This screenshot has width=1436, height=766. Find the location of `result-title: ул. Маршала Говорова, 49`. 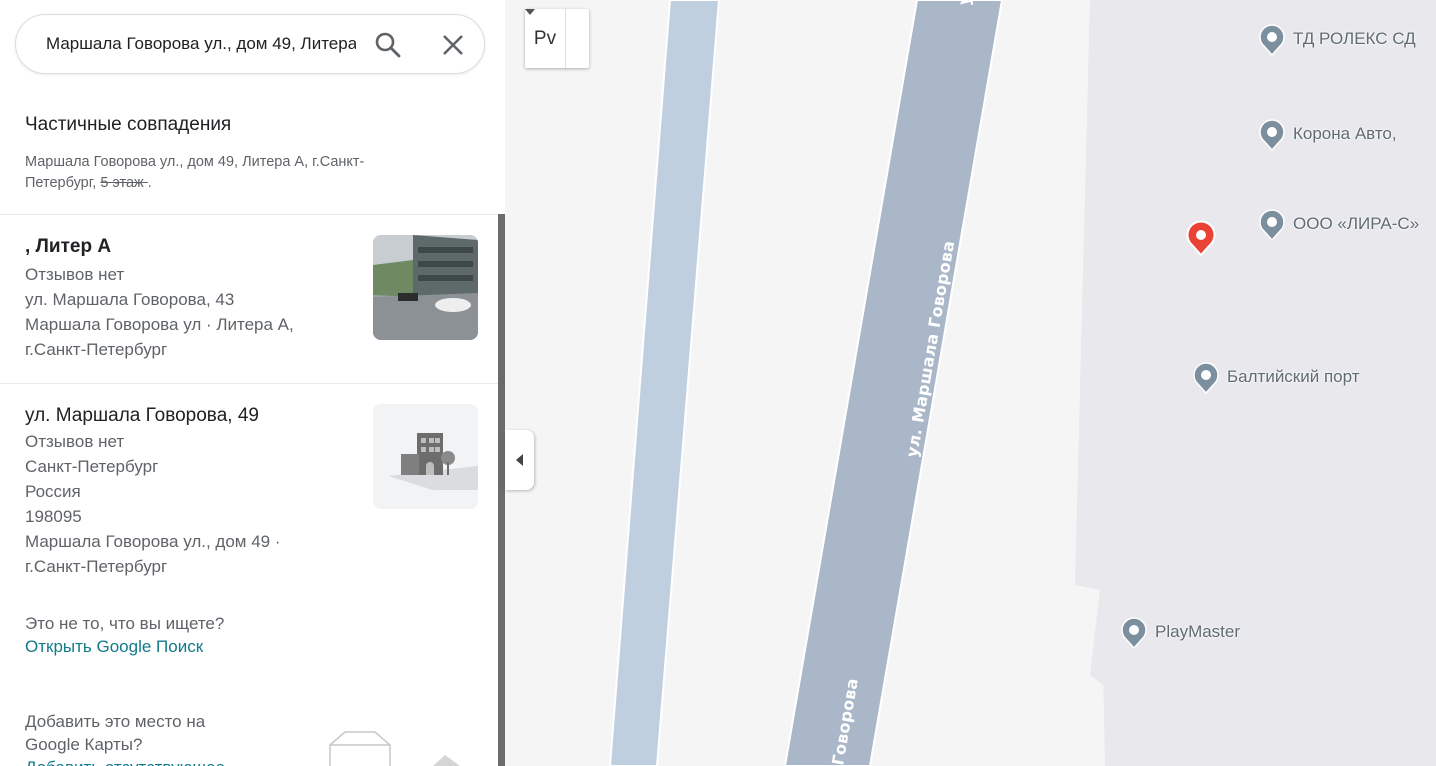

result-title: ул. Маршала Говорова, 49 is located at coordinates (153, 416).